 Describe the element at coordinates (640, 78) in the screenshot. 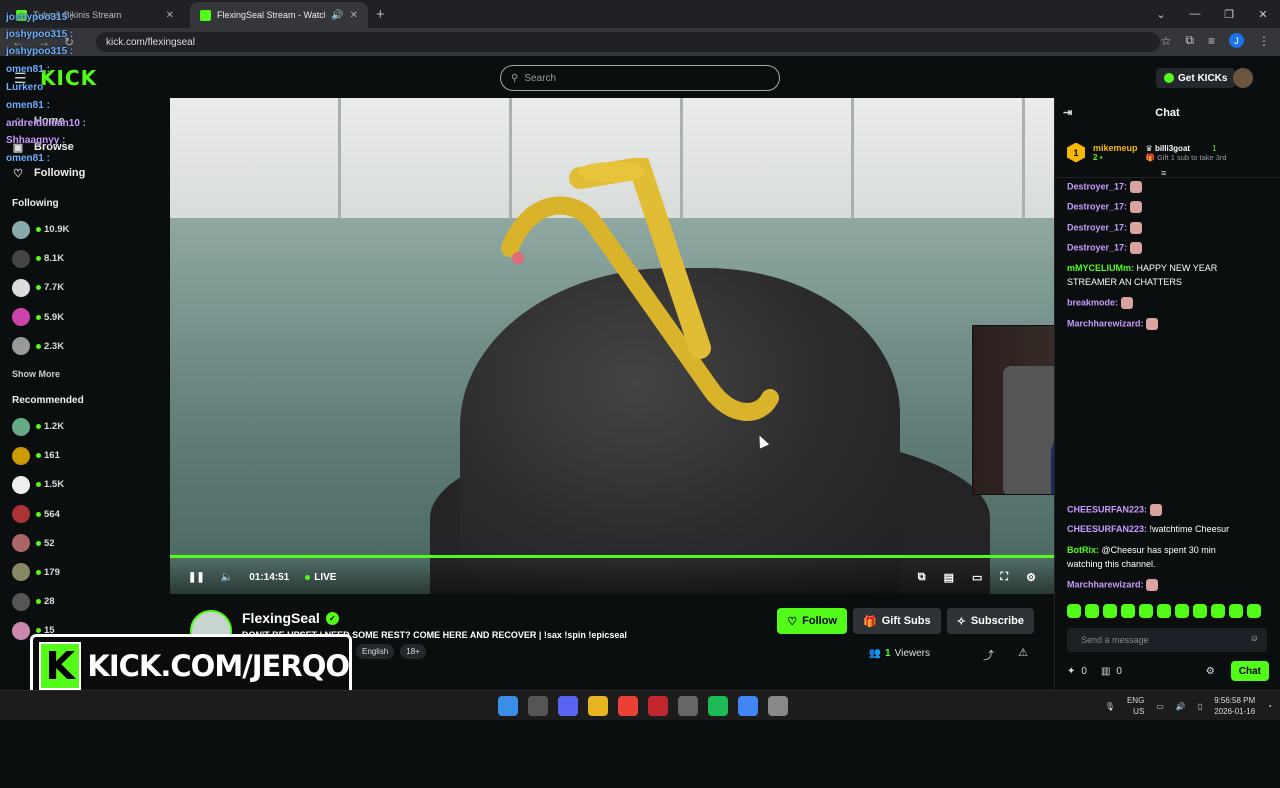

I see `search-input: ⚲ Search` at that location.